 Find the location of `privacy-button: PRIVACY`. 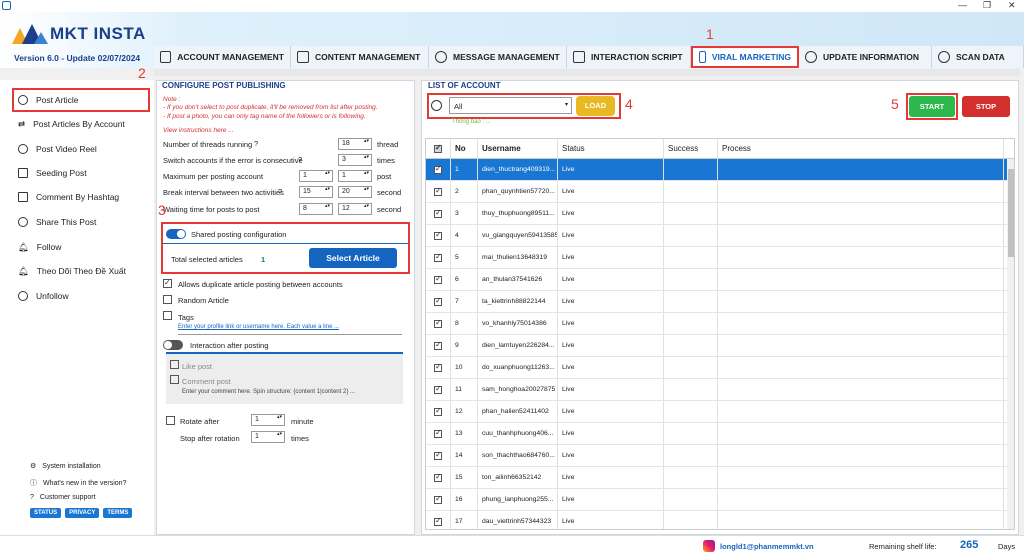

privacy-button: PRIVACY is located at coordinates (82, 513).